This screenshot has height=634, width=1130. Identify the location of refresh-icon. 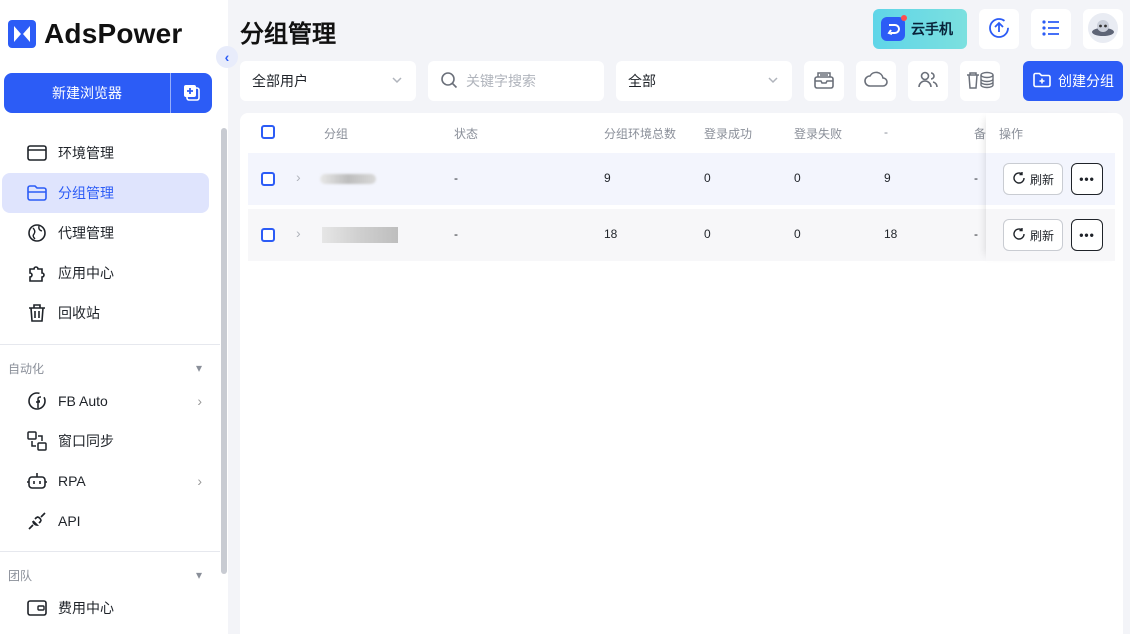
(1019, 179).